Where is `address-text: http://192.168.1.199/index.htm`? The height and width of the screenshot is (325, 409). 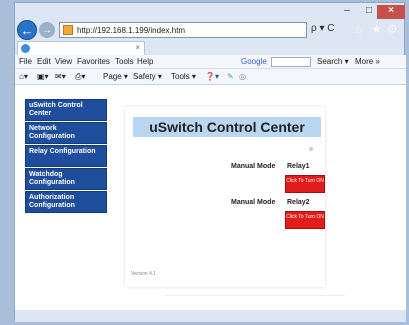 address-text: http://192.168.1.199/index.htm is located at coordinates (131, 30).